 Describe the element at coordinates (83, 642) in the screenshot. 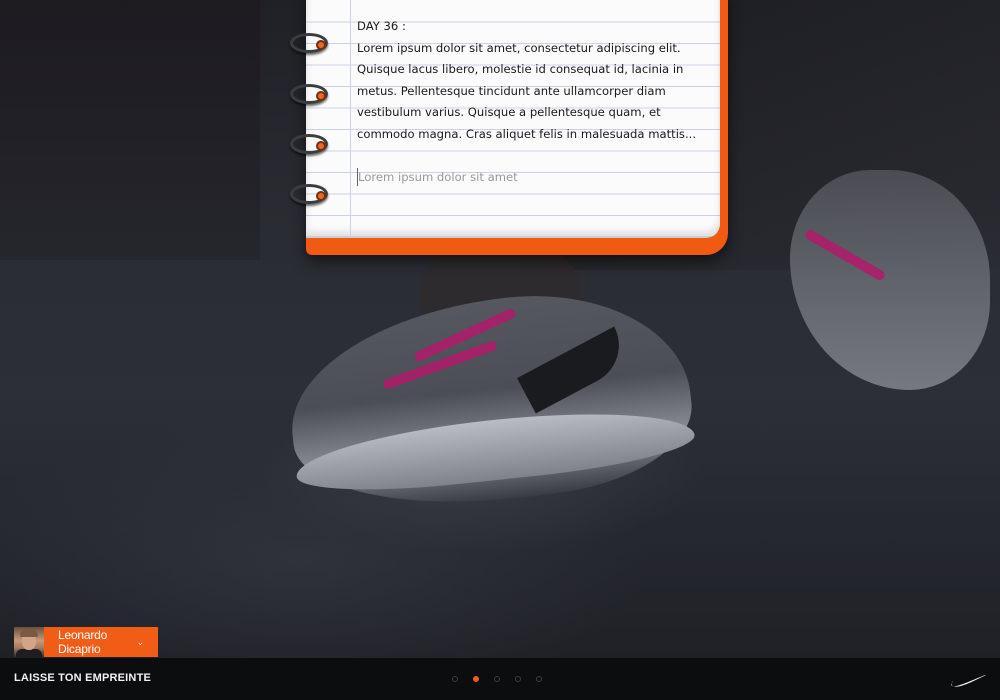

I see `user-name: Leonardo Dicaprio` at that location.